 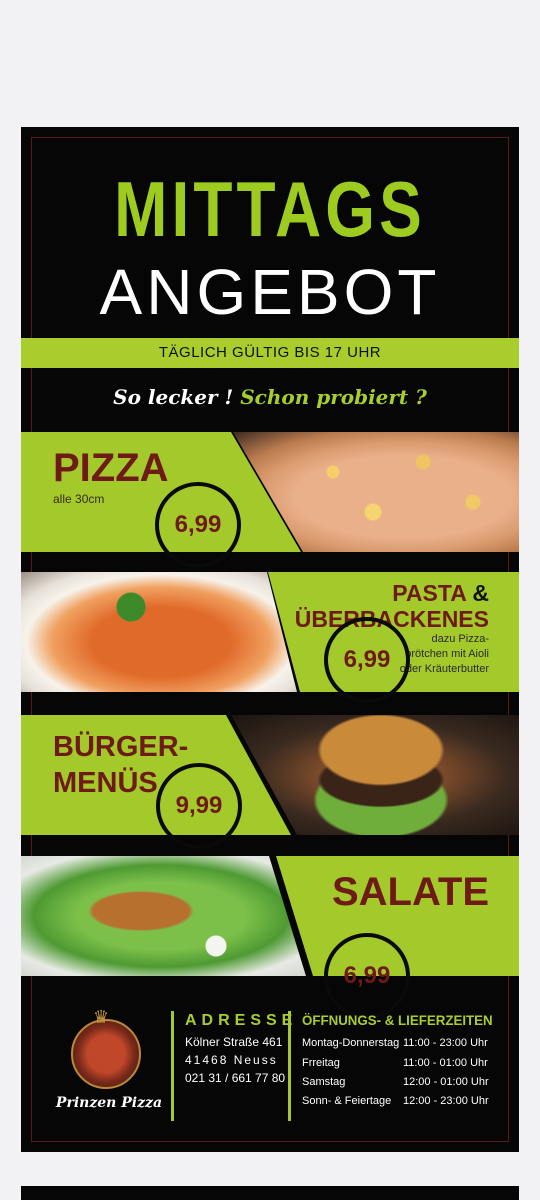 I want to click on hours-time: 12:00 - 01:00 Uhr, so click(x=446, y=1082).